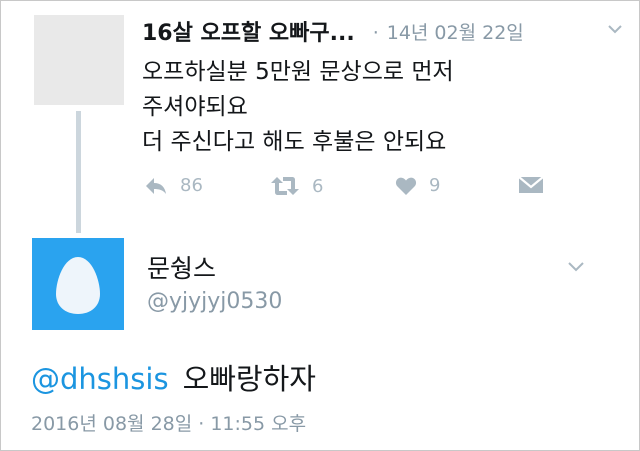 The height and width of the screenshot is (451, 640). Describe the element at coordinates (191, 185) in the screenshot. I see `reply-count: 86` at that location.